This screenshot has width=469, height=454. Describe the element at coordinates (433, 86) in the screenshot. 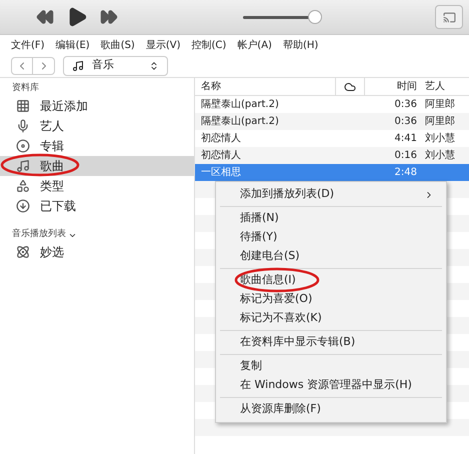

I see `column-header: 艺人` at that location.